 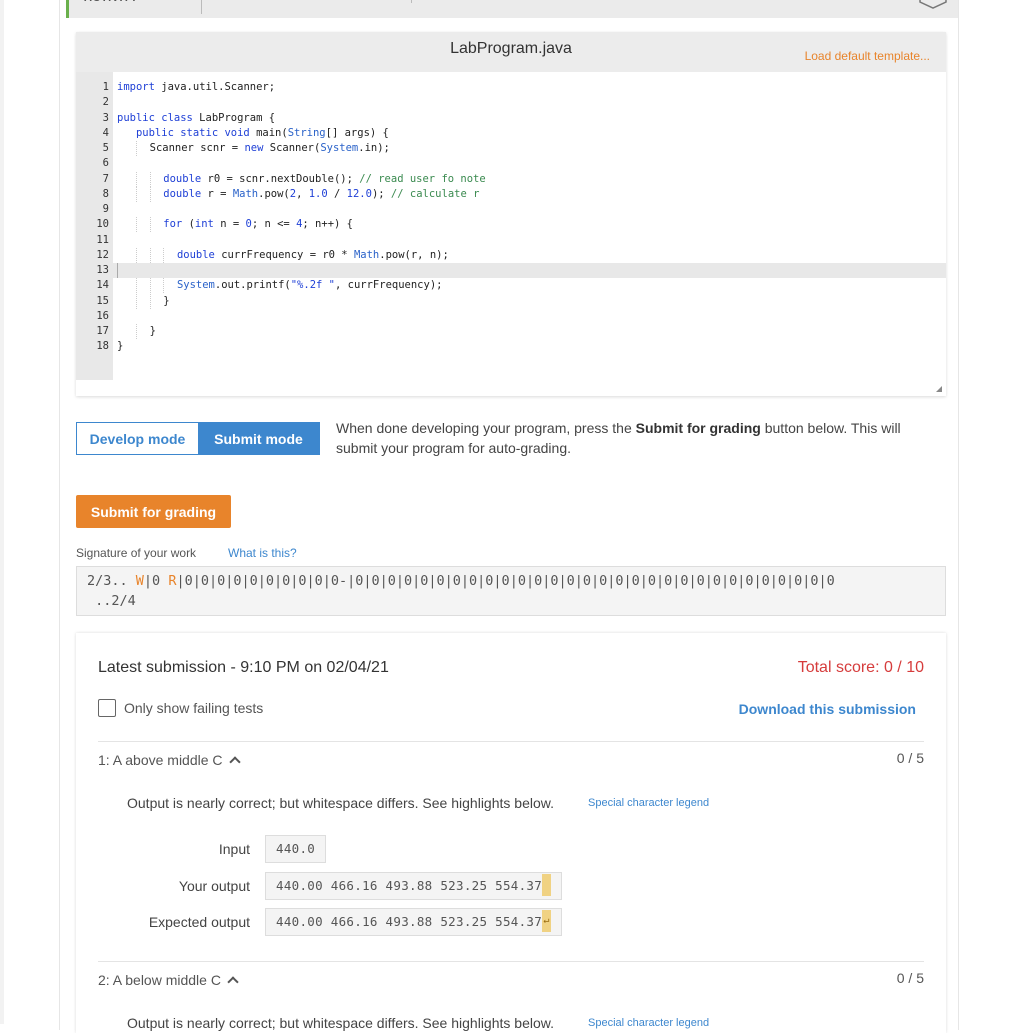 What do you see at coordinates (102, 270) in the screenshot?
I see `line-number: 13` at bounding box center [102, 270].